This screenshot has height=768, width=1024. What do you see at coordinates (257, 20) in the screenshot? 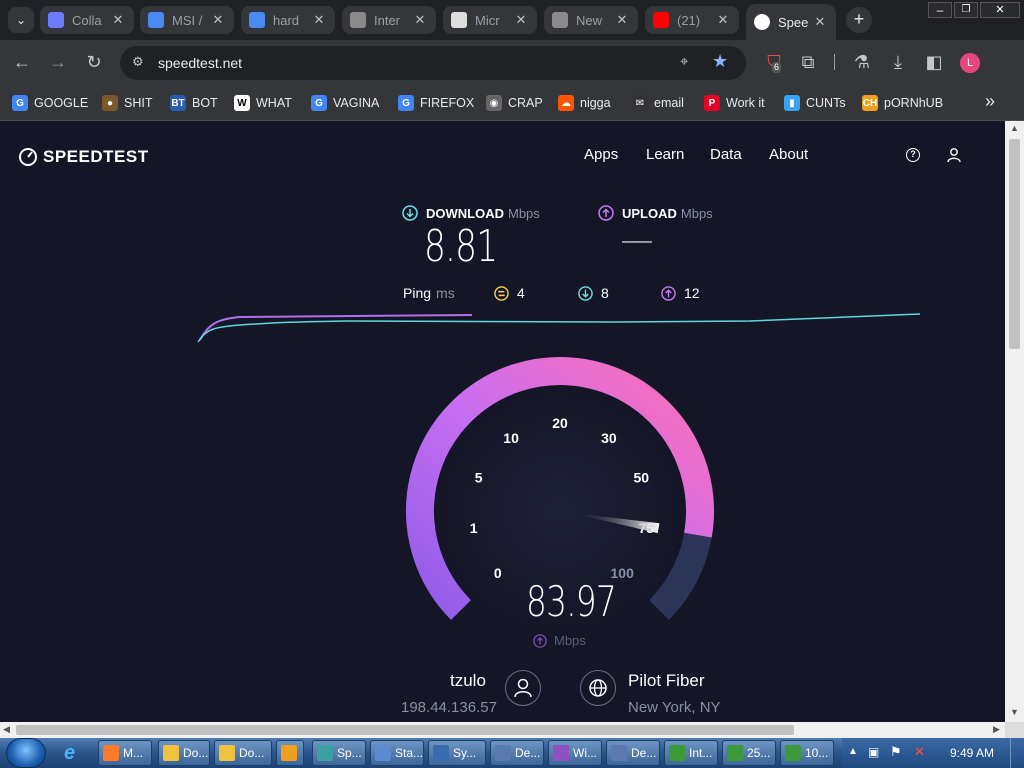
I see `drive-icon` at bounding box center [257, 20].